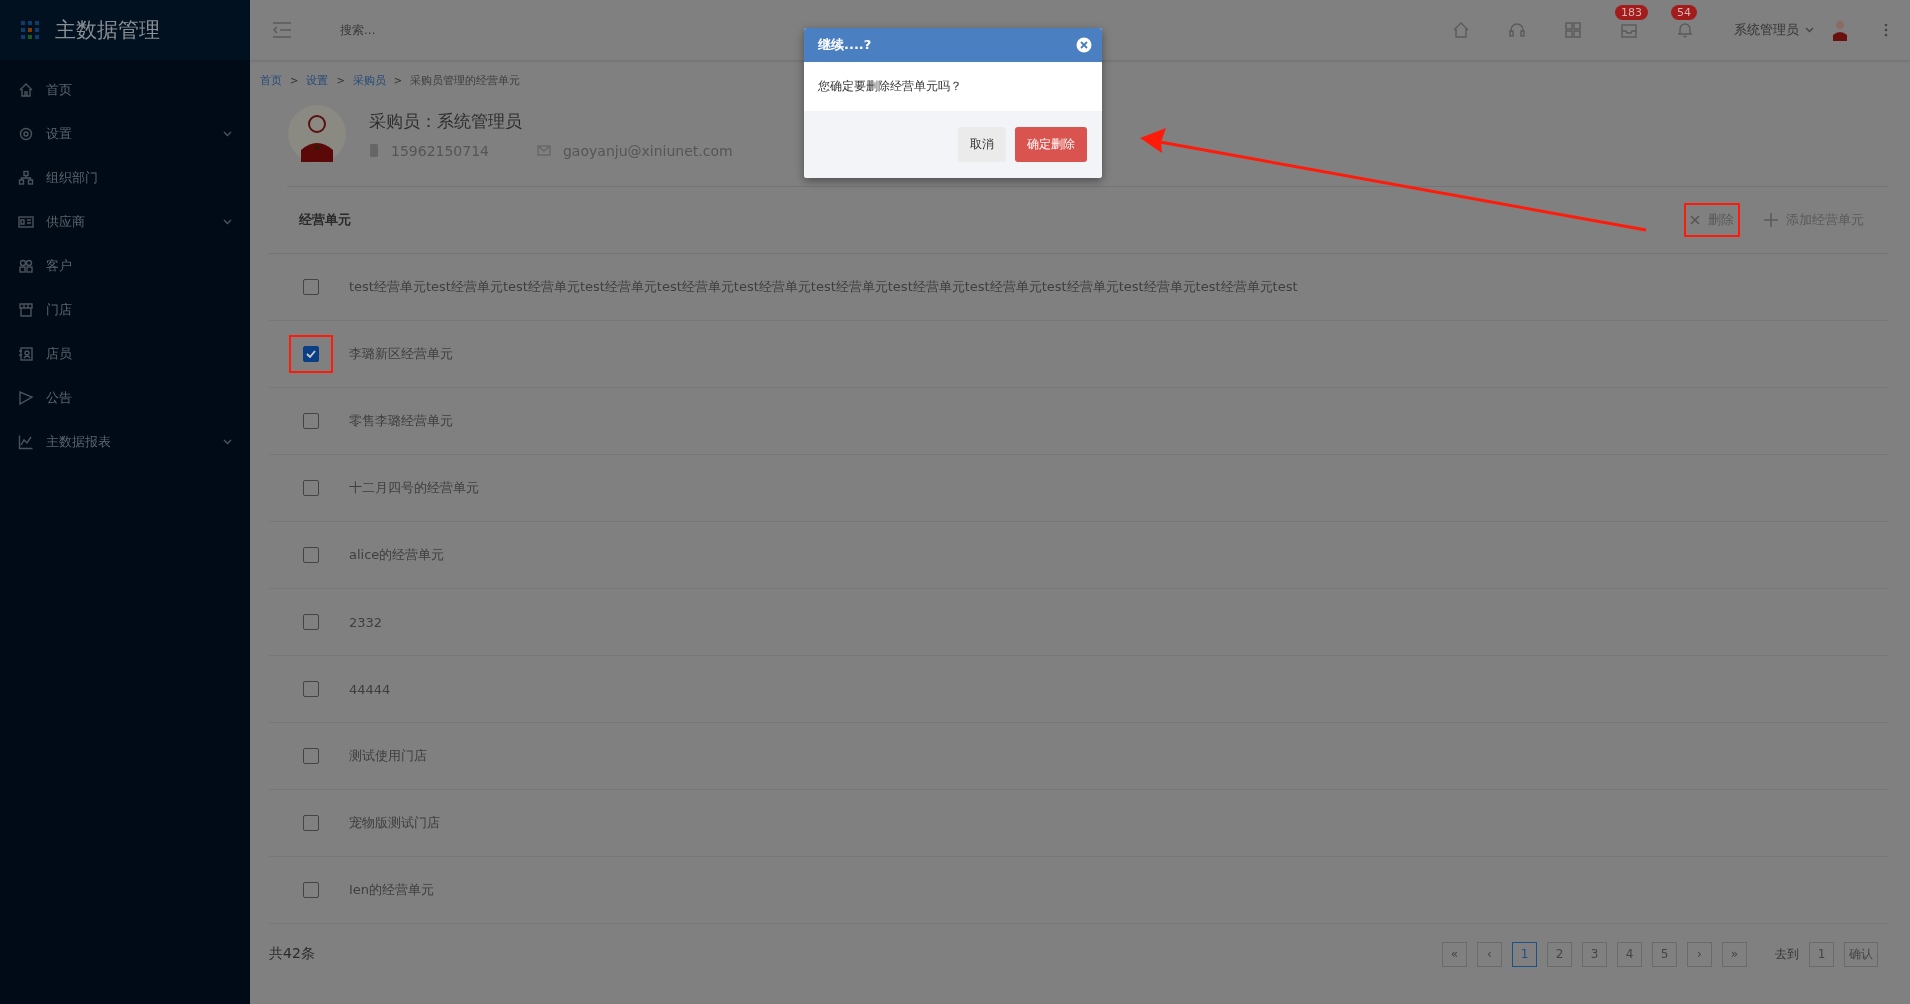 This screenshot has height=1004, width=1910. What do you see at coordinates (1861, 954) in the screenshot?
I see `confirm-button: 确认` at bounding box center [1861, 954].